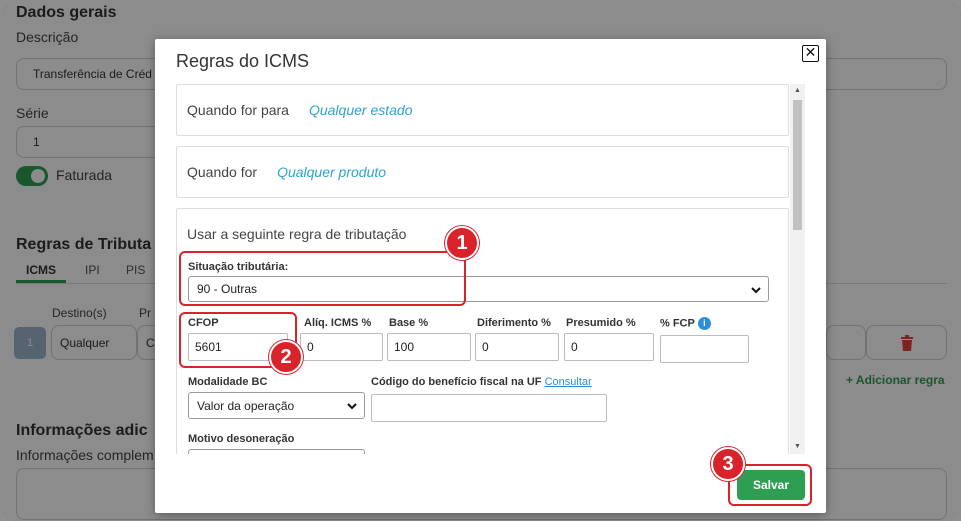  I want to click on consultar-link: Consultar, so click(568, 382).